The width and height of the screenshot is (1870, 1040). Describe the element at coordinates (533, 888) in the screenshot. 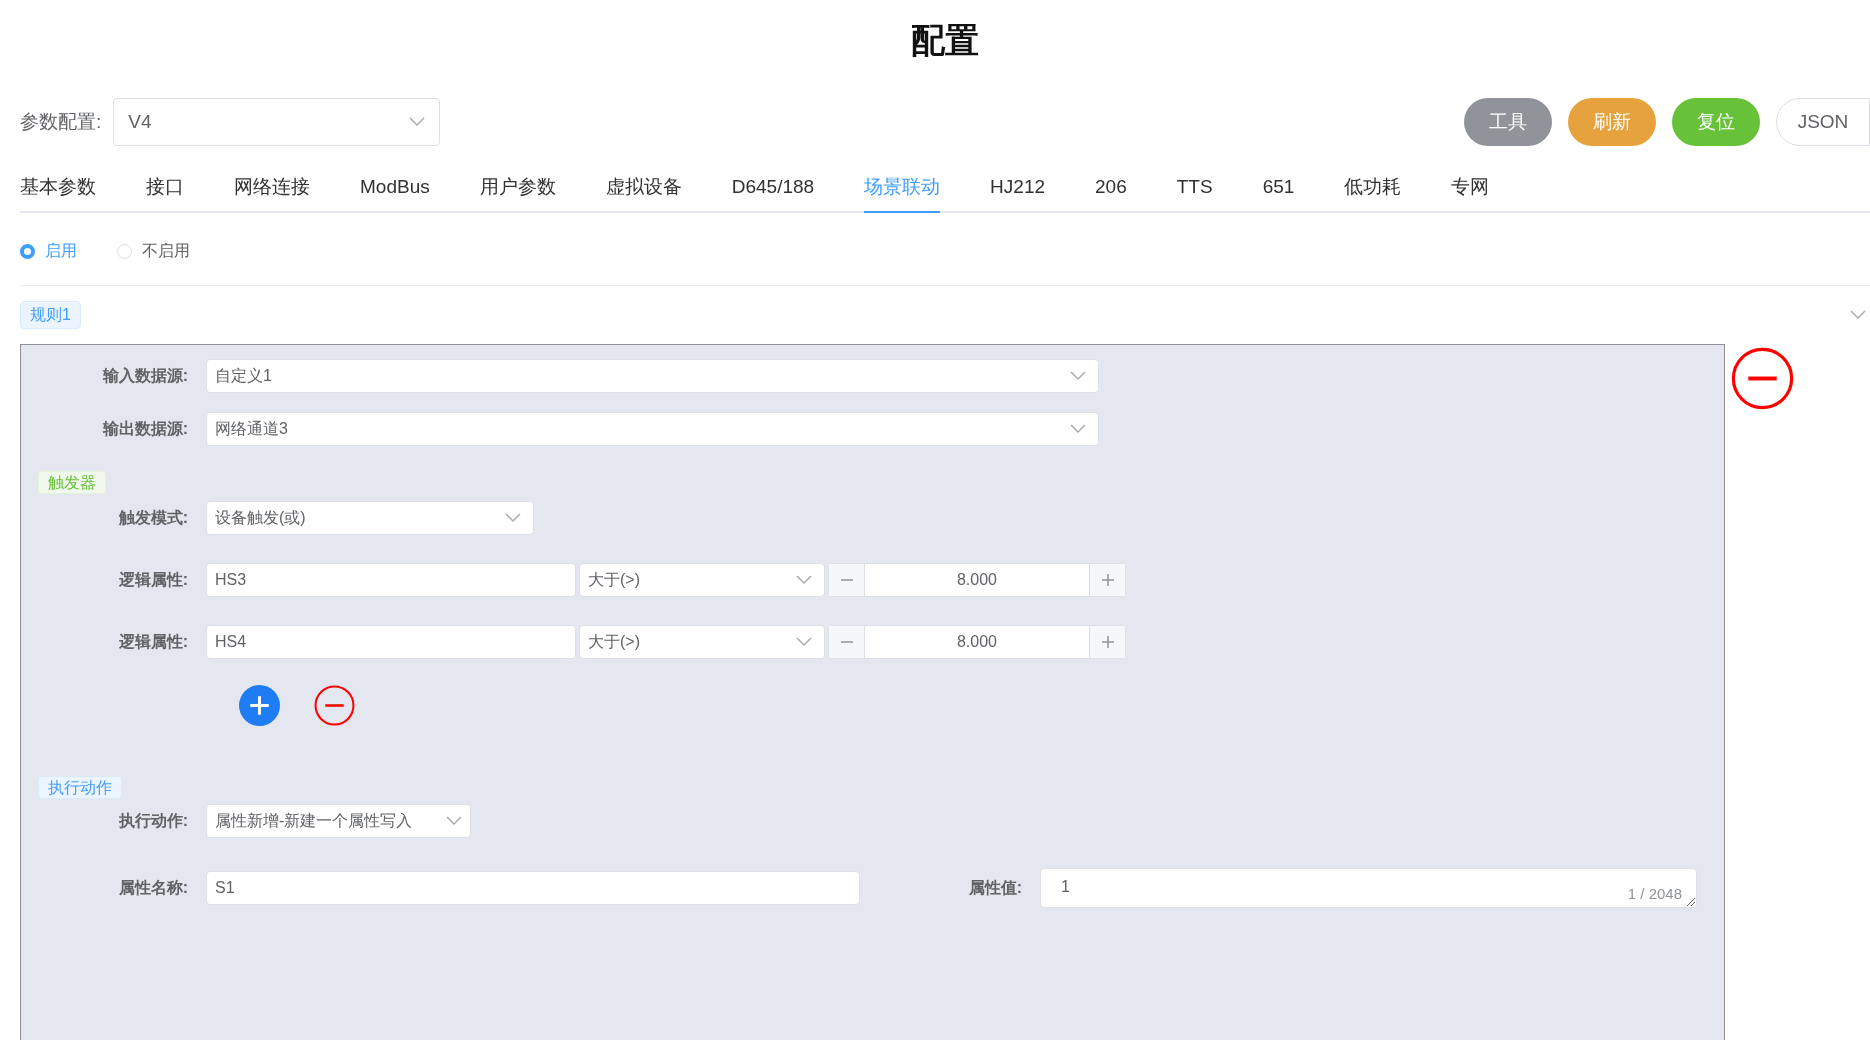

I see `attribute-name-input: S1` at that location.